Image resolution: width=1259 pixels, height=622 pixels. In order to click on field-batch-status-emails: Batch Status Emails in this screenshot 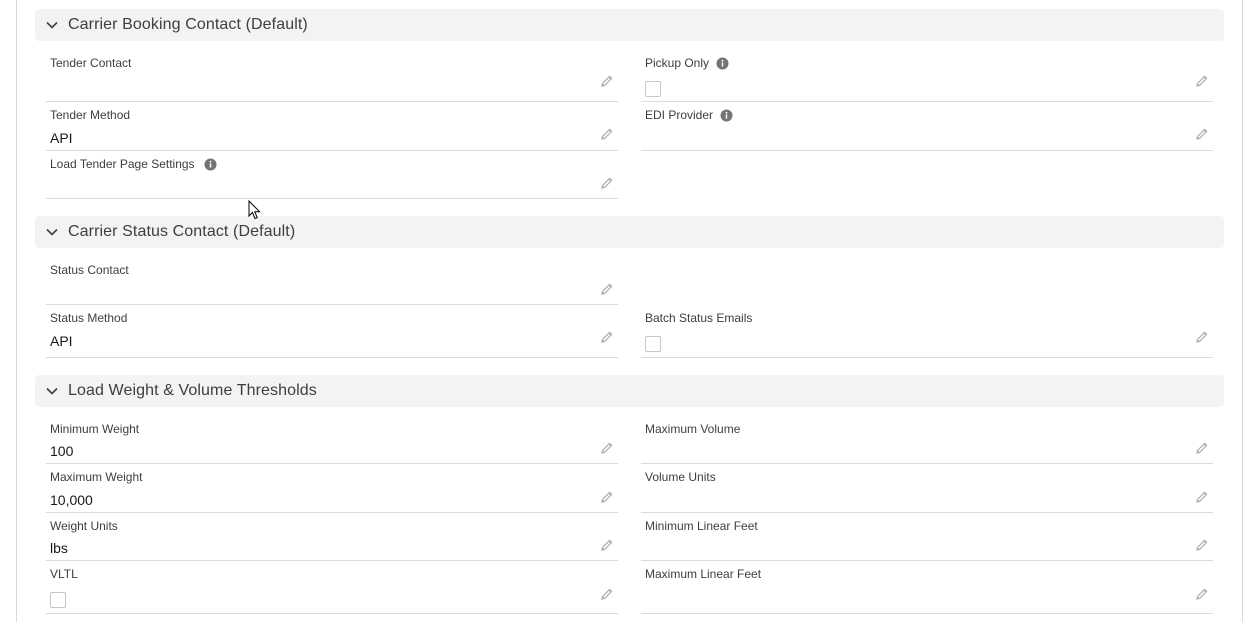, I will do `click(927, 334)`.